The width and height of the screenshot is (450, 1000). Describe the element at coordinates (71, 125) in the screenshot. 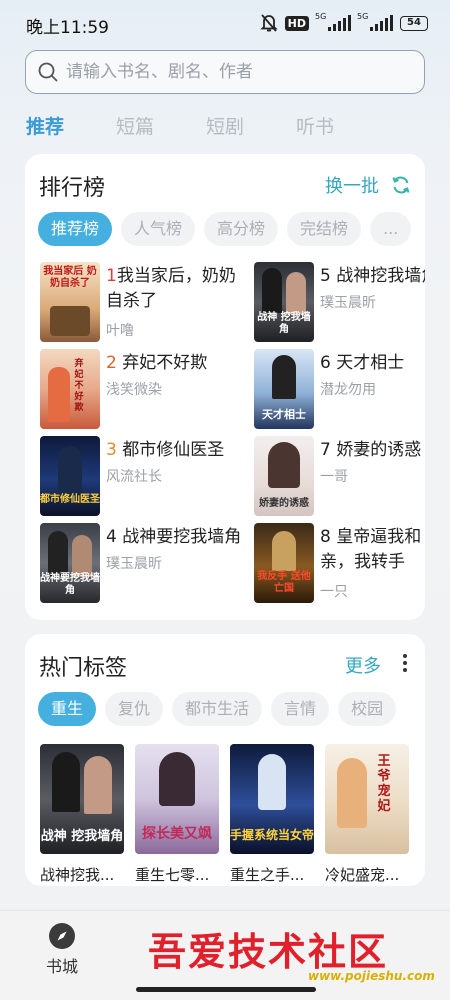

I see `tab-recommend: 推荐` at that location.